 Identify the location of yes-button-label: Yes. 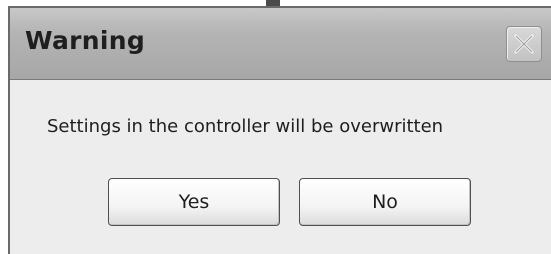
(194, 202).